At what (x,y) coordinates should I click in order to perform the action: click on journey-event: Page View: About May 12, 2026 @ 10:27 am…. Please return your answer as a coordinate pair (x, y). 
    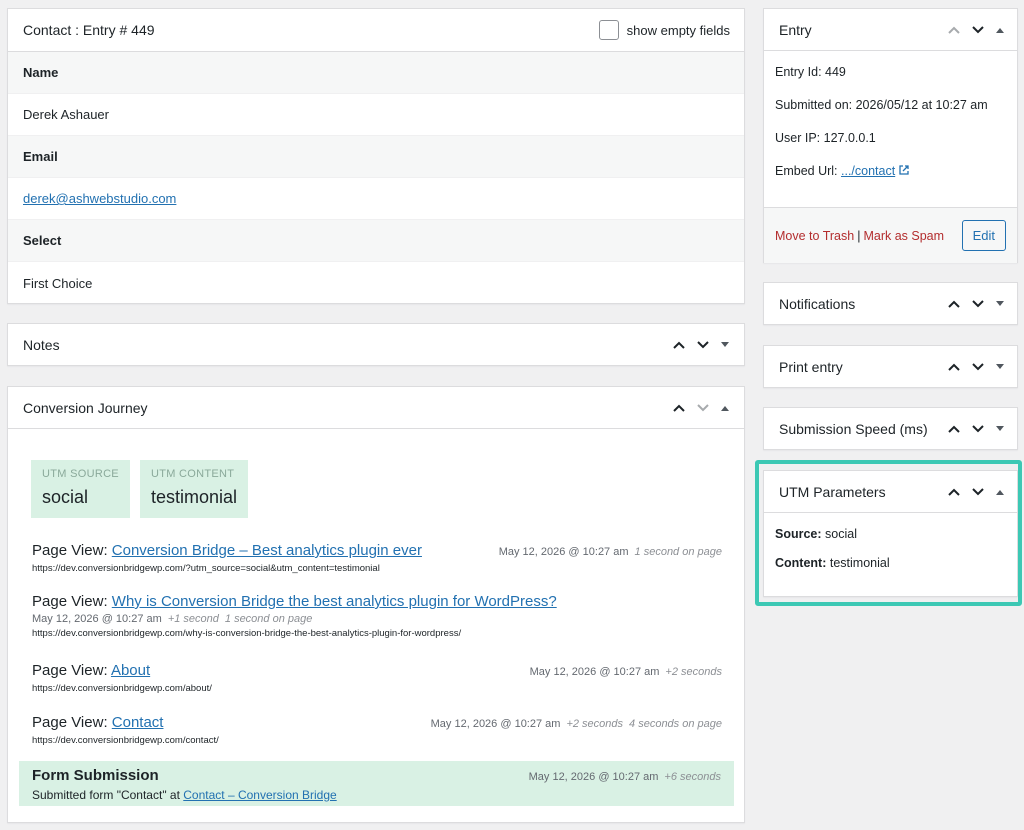
    Looking at the image, I should click on (377, 678).